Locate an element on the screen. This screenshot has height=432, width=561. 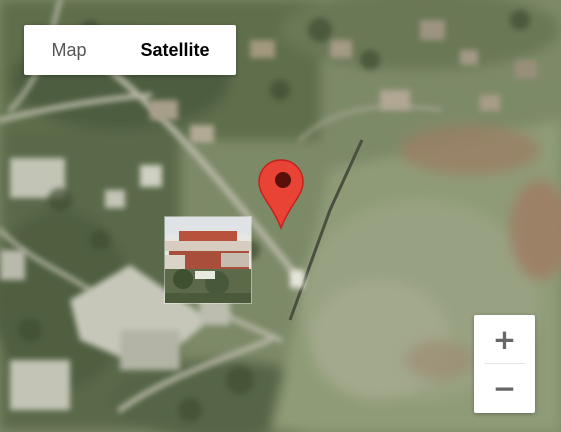
zoom-out-button: − is located at coordinates (504, 388).